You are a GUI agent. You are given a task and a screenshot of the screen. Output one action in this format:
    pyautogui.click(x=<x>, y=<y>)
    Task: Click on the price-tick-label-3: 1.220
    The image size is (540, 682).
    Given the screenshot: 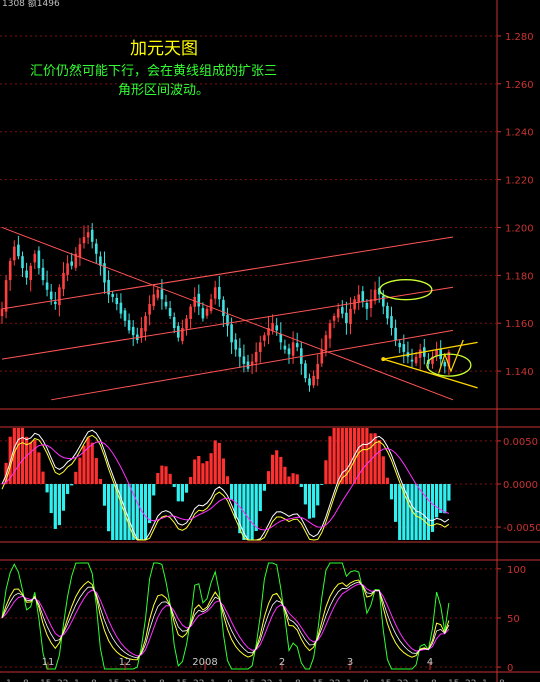 What is the action you would take?
    pyautogui.click(x=519, y=181)
    